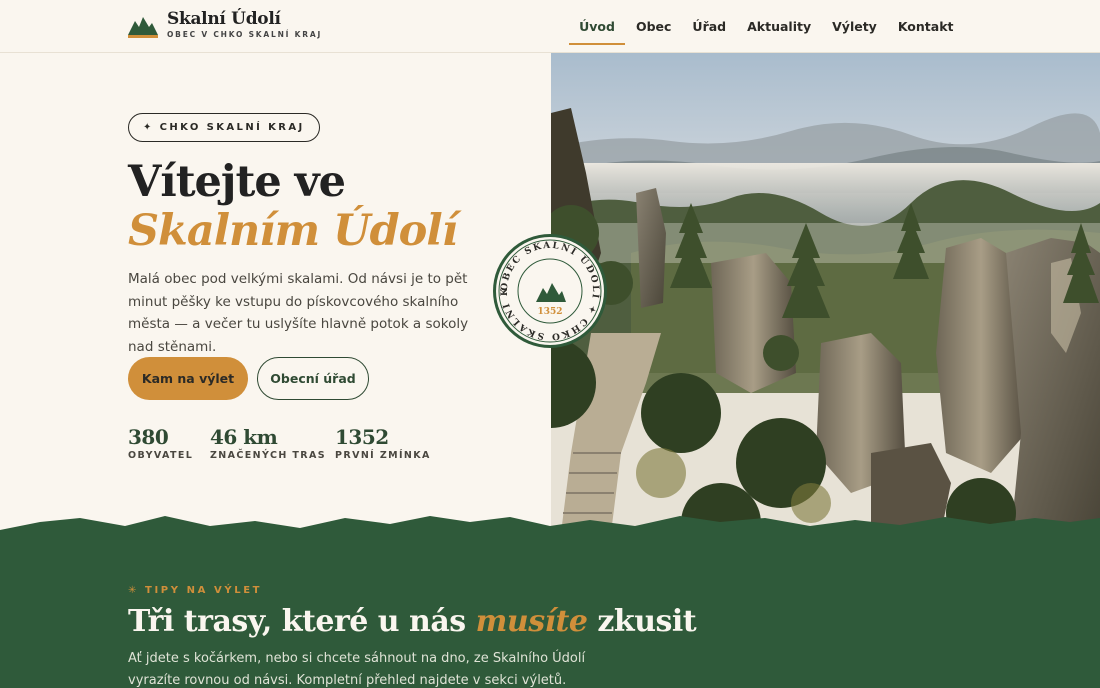 The width and height of the screenshot is (1100, 688). Describe the element at coordinates (293, 231) in the screenshot. I see `hero-title-accent: Skalním Údolí` at that location.